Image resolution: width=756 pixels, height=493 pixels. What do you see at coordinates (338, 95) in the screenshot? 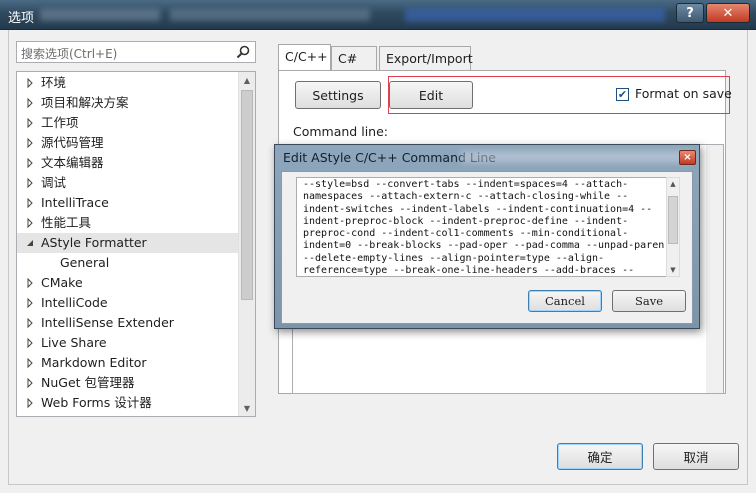
I see `settings-button: Settings` at bounding box center [338, 95].